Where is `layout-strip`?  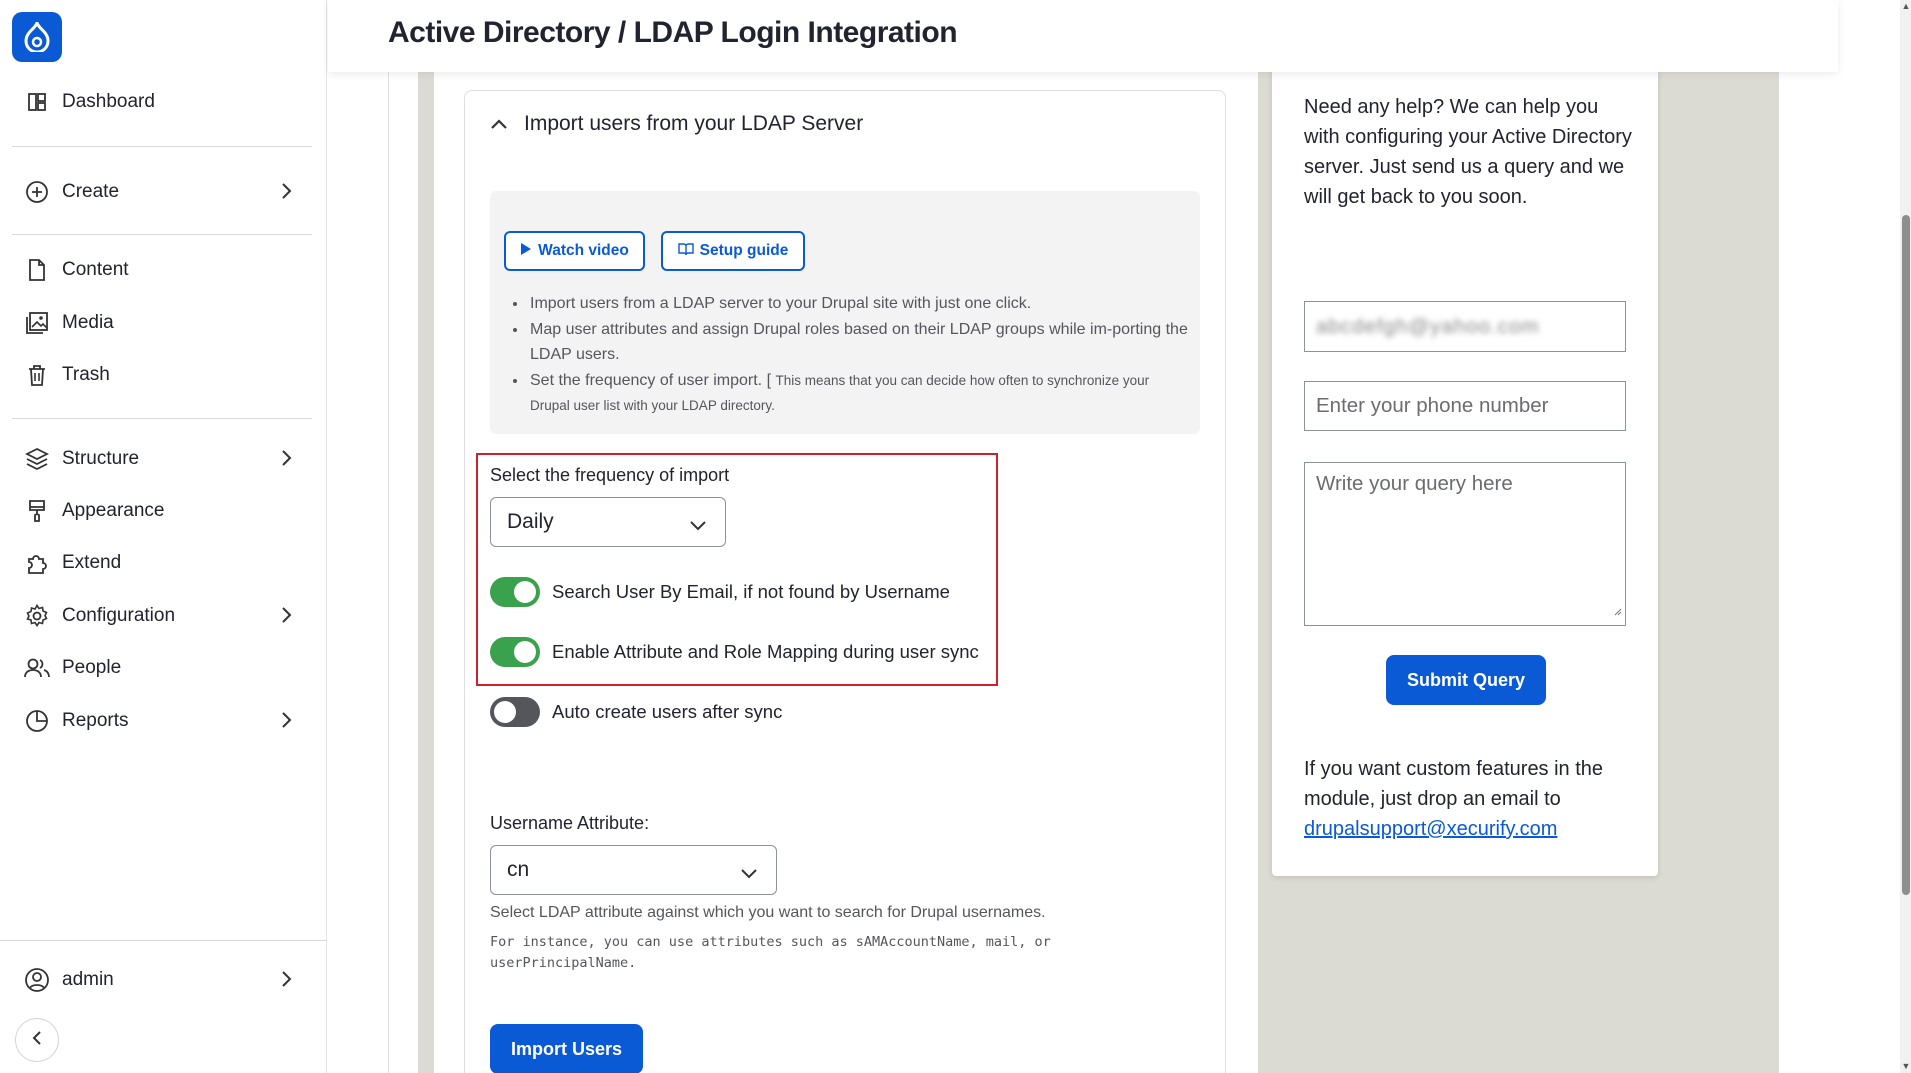 layout-strip is located at coordinates (426, 572).